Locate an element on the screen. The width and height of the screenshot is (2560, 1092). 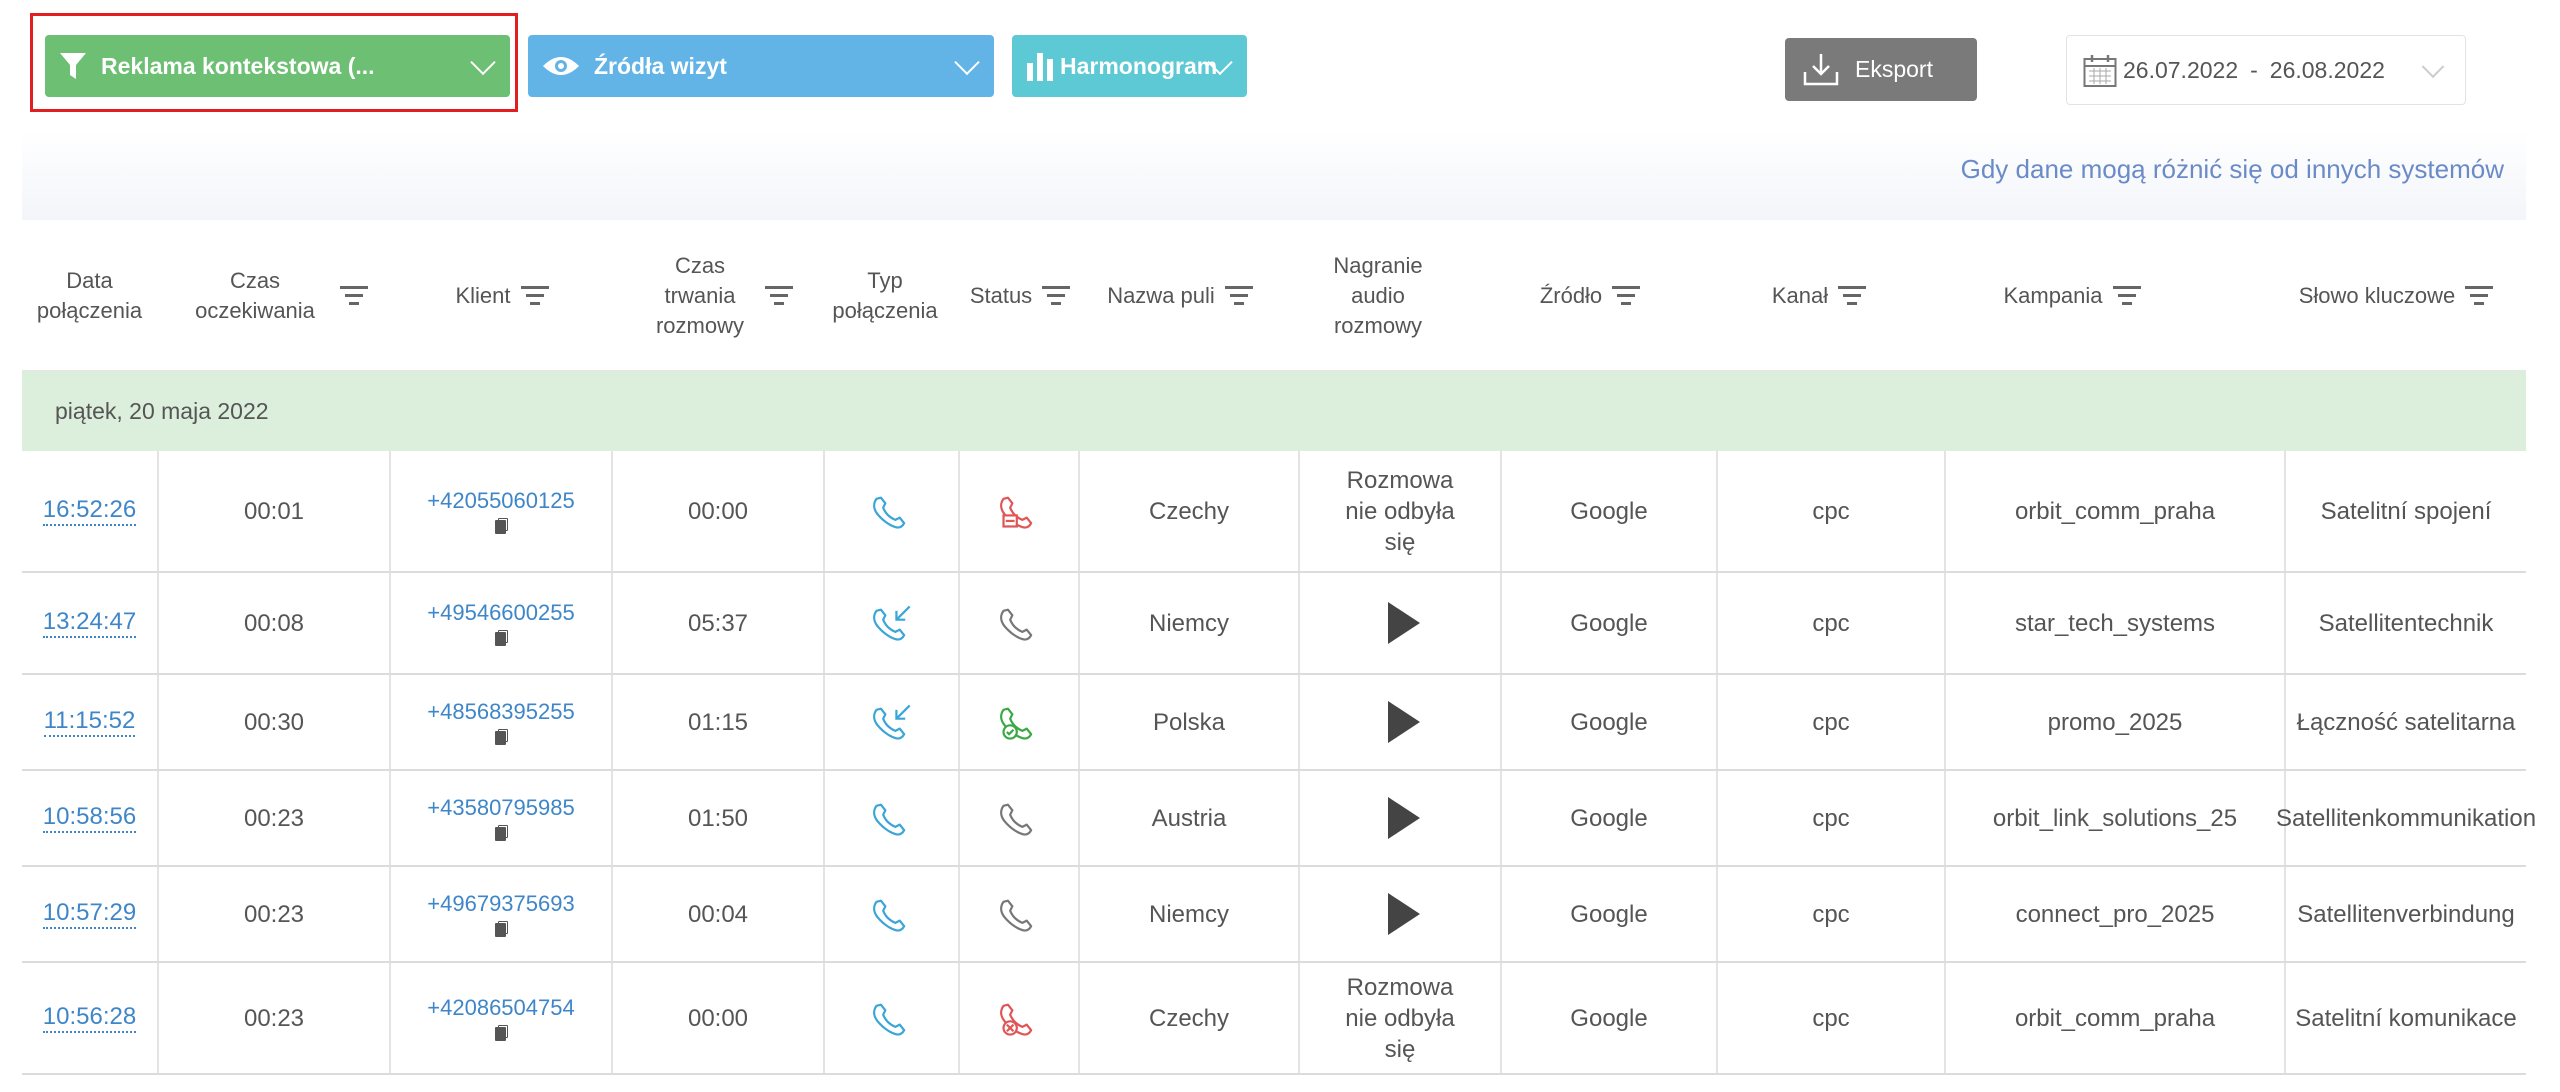
column-header-call-date: Data połączenia is located at coordinates (89, 296).